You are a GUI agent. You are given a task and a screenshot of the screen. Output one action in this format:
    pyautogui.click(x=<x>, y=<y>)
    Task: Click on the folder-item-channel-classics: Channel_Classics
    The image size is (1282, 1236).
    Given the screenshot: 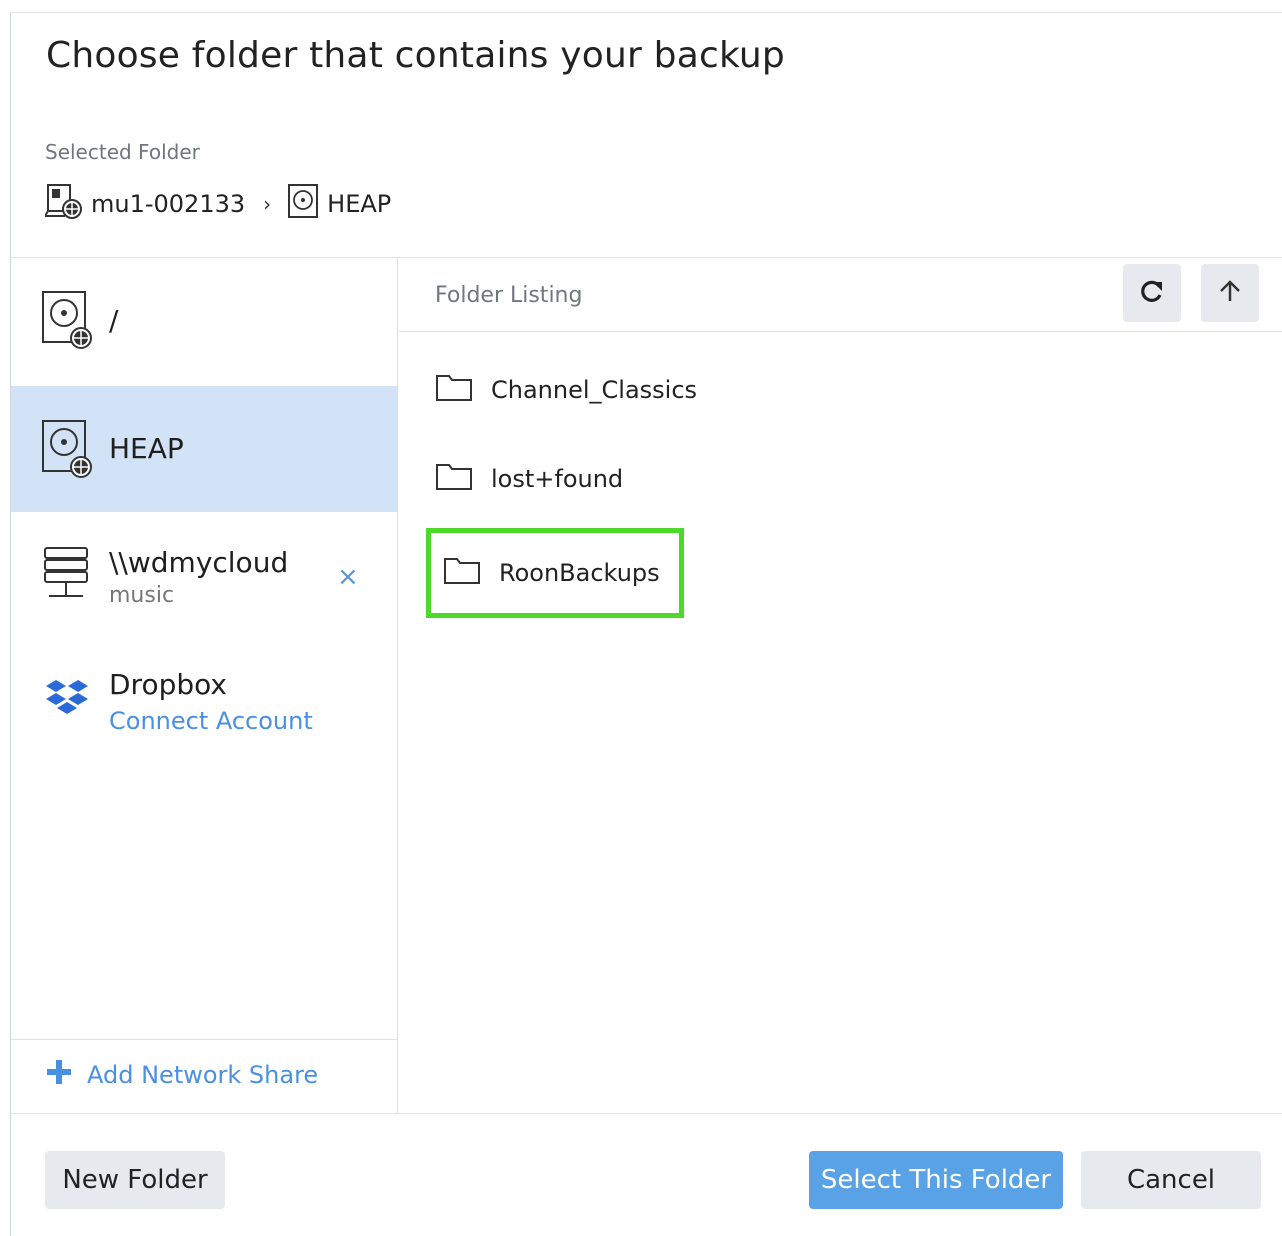 What is the action you would take?
    pyautogui.click(x=583, y=390)
    